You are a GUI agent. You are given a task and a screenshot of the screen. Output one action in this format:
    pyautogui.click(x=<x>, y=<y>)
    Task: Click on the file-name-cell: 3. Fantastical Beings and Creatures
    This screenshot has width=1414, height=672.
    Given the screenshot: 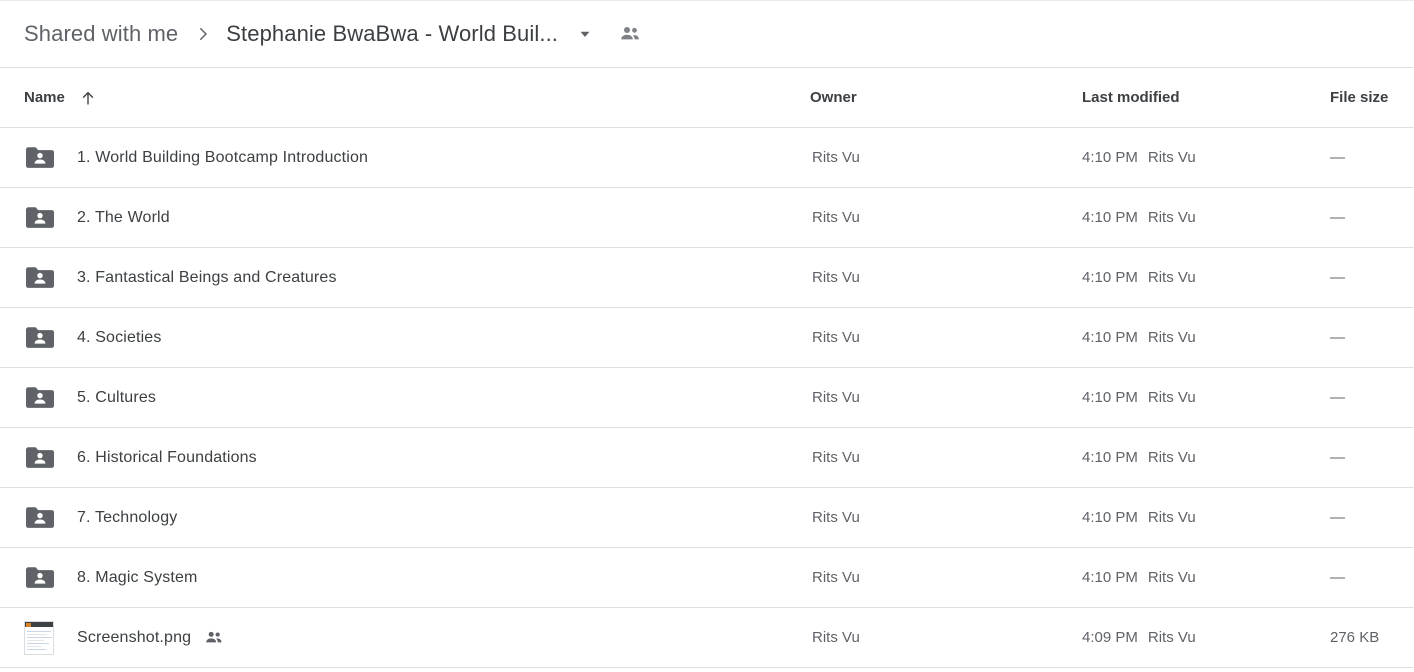 What is the action you would take?
    pyautogui.click(x=180, y=278)
    